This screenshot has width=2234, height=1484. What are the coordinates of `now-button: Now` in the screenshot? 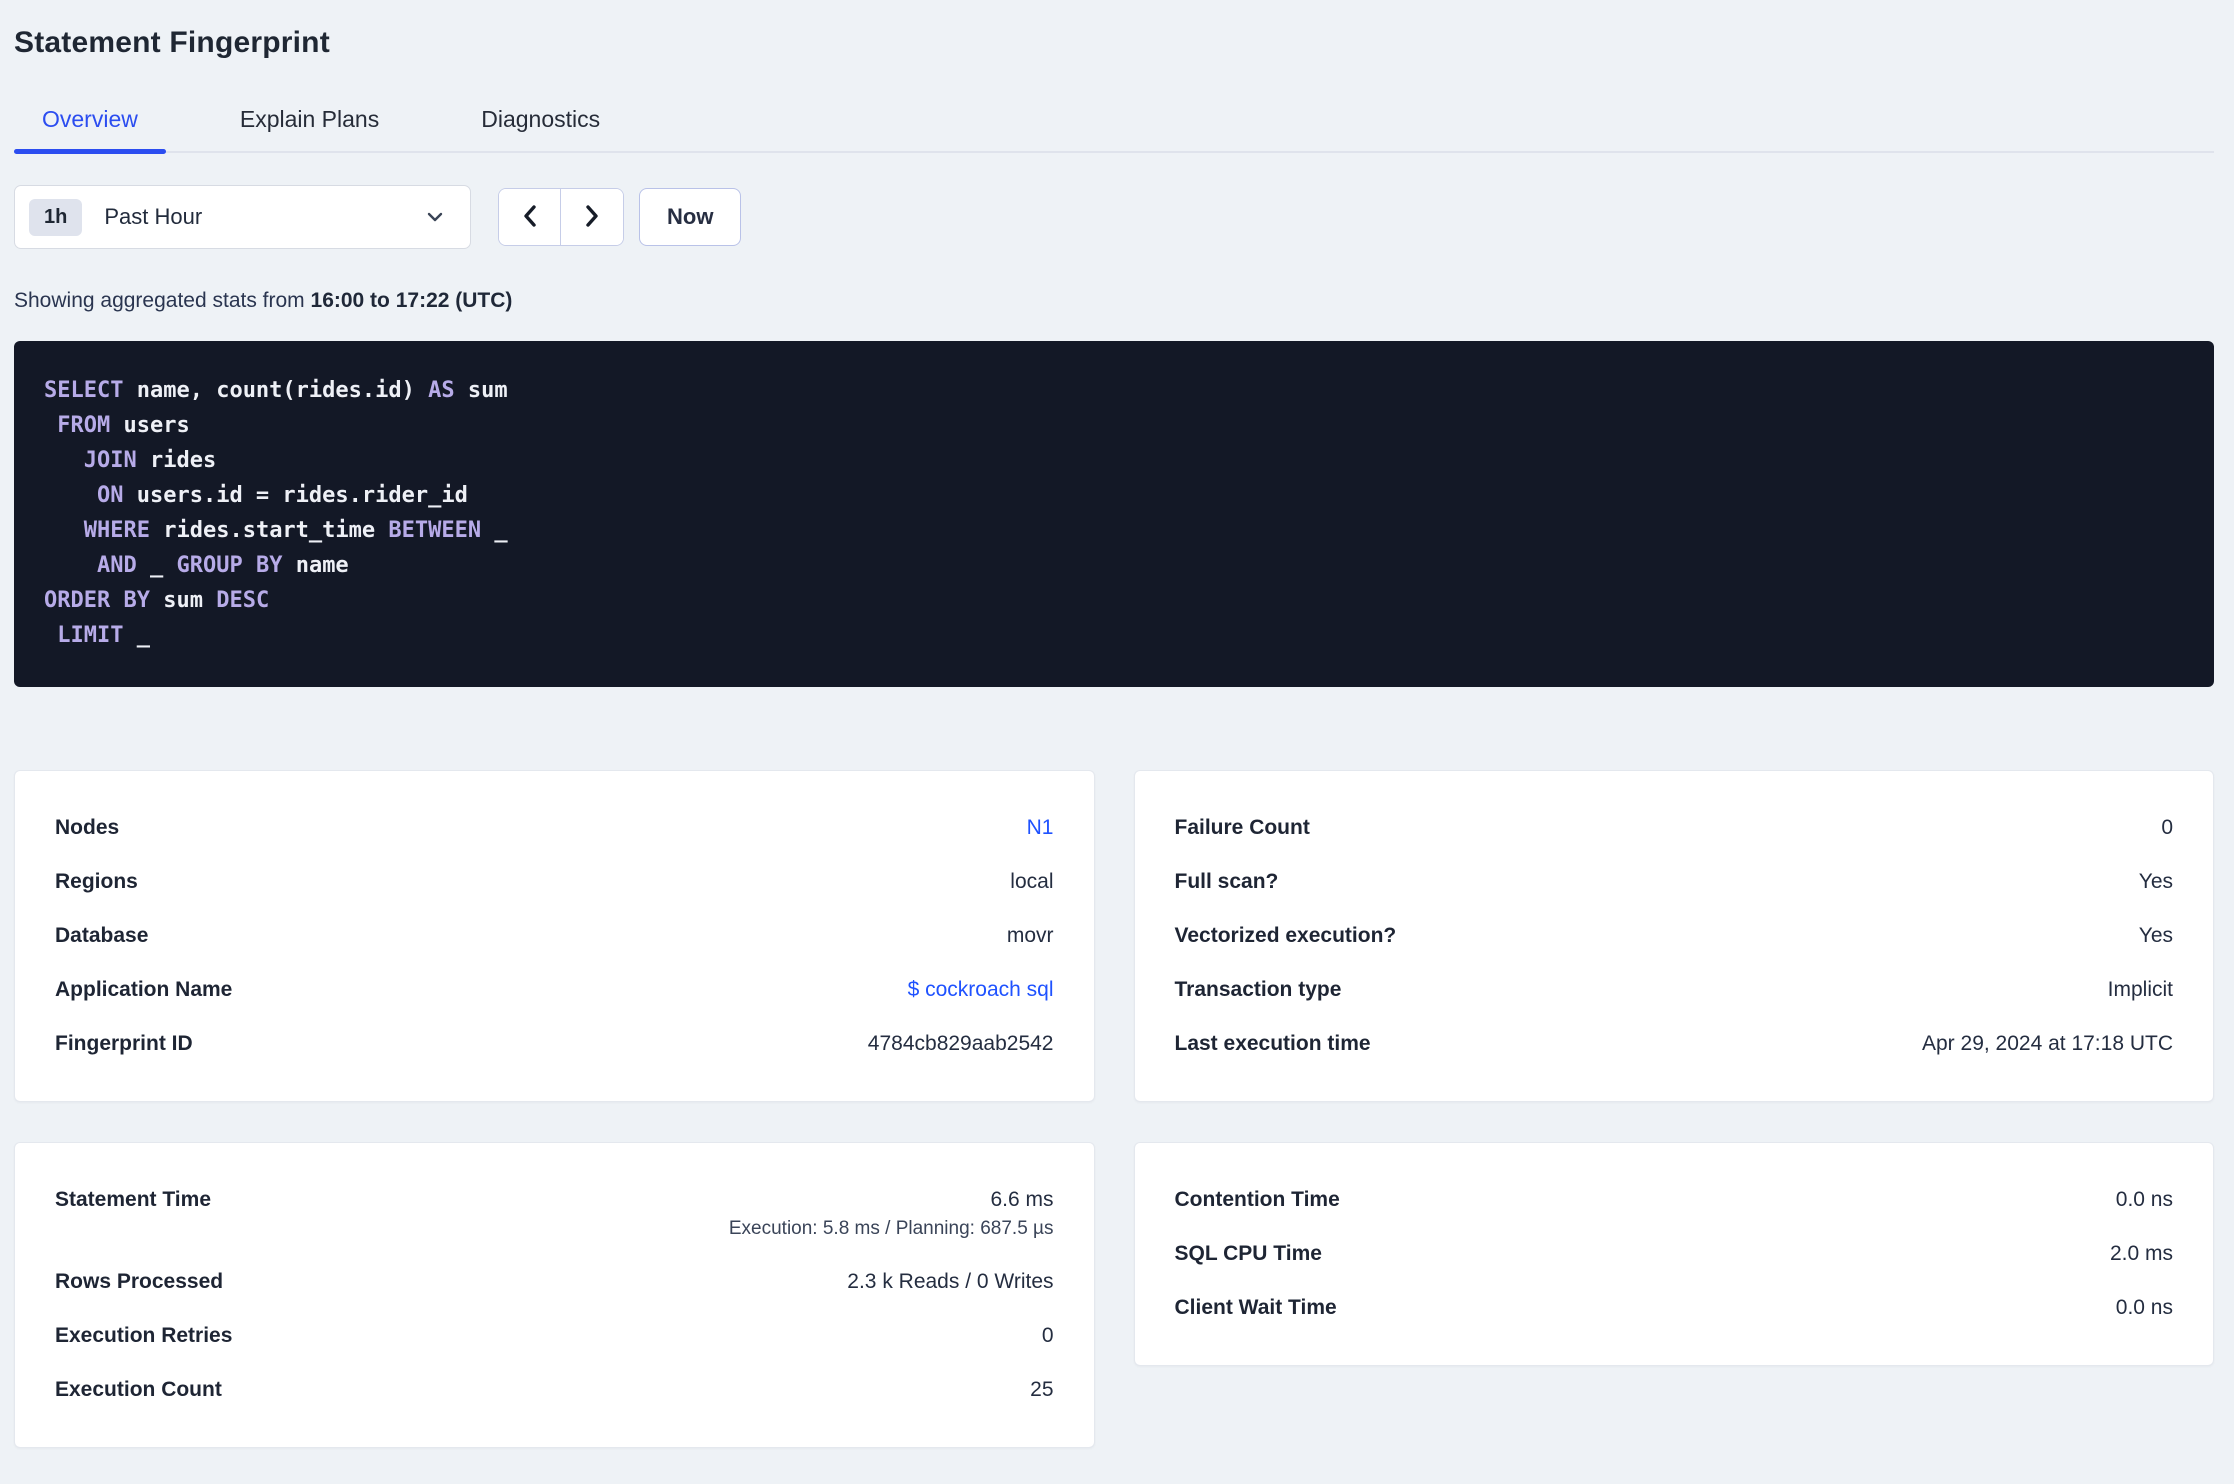 It's located at (690, 217).